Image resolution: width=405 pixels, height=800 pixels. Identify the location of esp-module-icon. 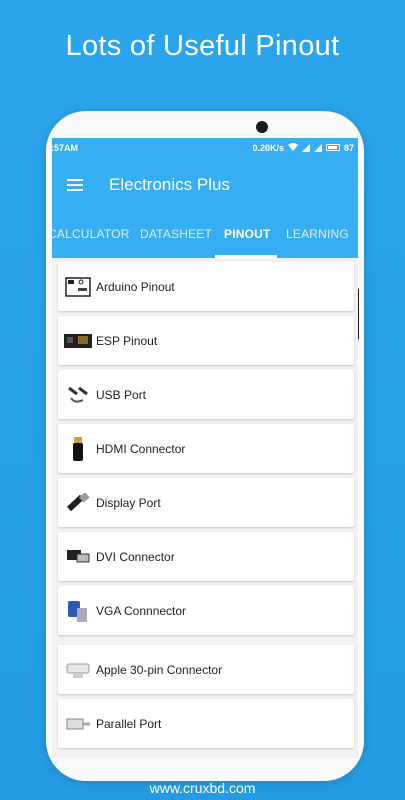
(78, 341).